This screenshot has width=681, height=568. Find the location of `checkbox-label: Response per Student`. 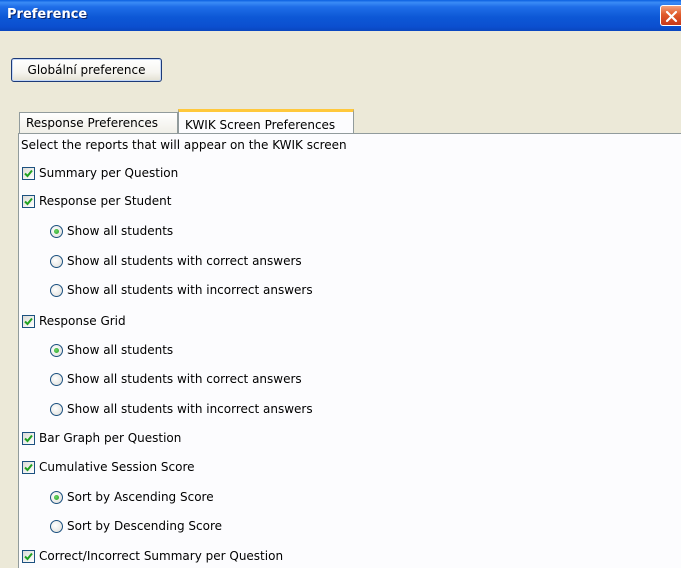

checkbox-label: Response per Student is located at coordinates (105, 201).